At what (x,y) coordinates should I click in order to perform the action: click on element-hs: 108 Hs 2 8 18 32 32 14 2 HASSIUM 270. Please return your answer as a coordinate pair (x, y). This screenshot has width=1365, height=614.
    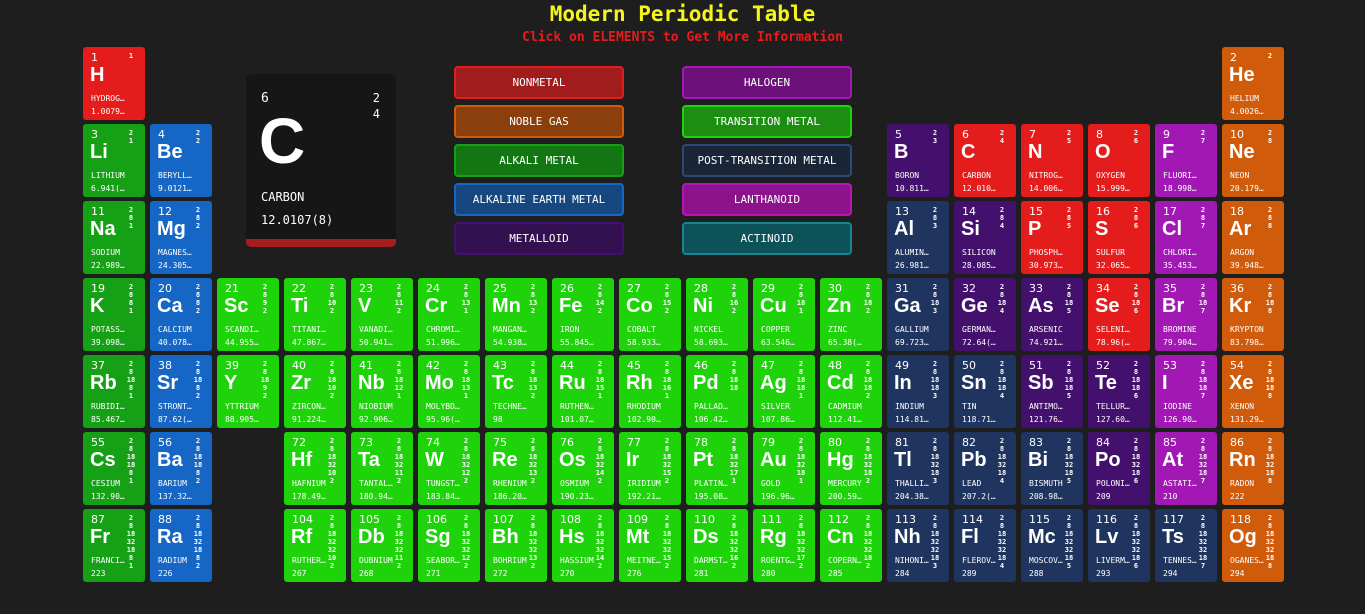
    Looking at the image, I should click on (583, 545).